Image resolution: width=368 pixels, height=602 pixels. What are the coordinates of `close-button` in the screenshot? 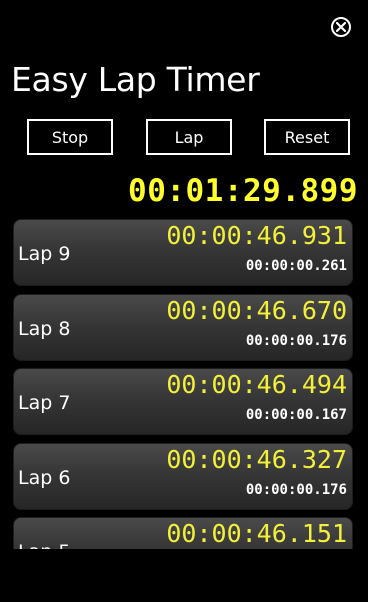 It's located at (341, 27).